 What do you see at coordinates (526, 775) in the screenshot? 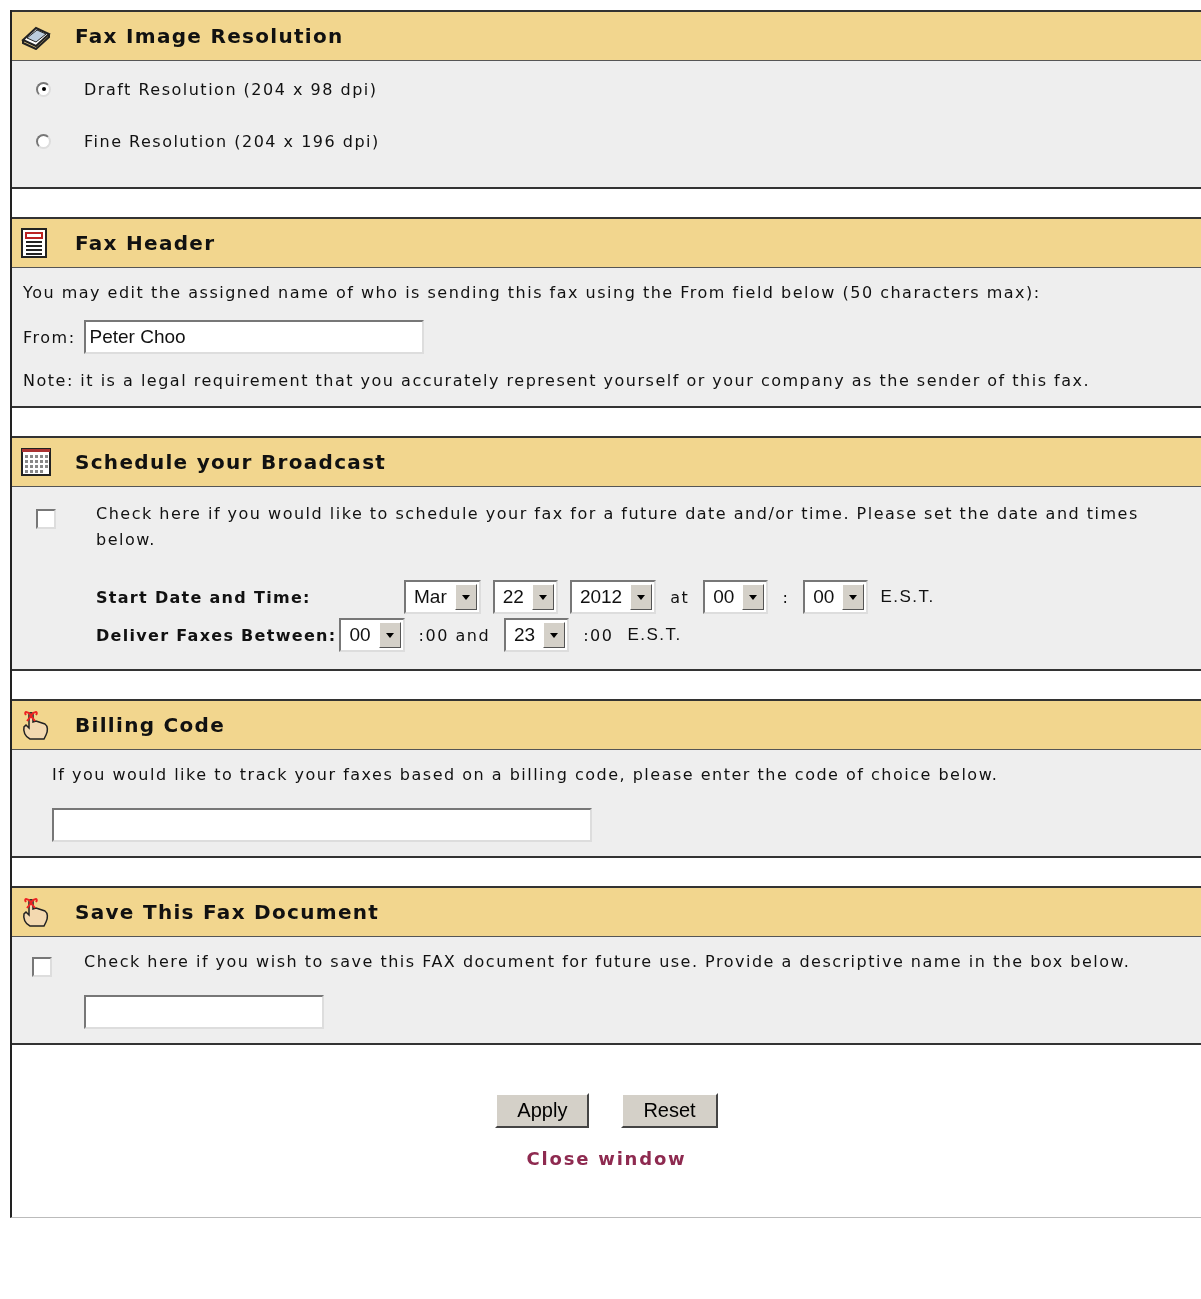
I see `description-text: If you would like to track your faxes based on a billing code, please enter the code of choice below.` at bounding box center [526, 775].